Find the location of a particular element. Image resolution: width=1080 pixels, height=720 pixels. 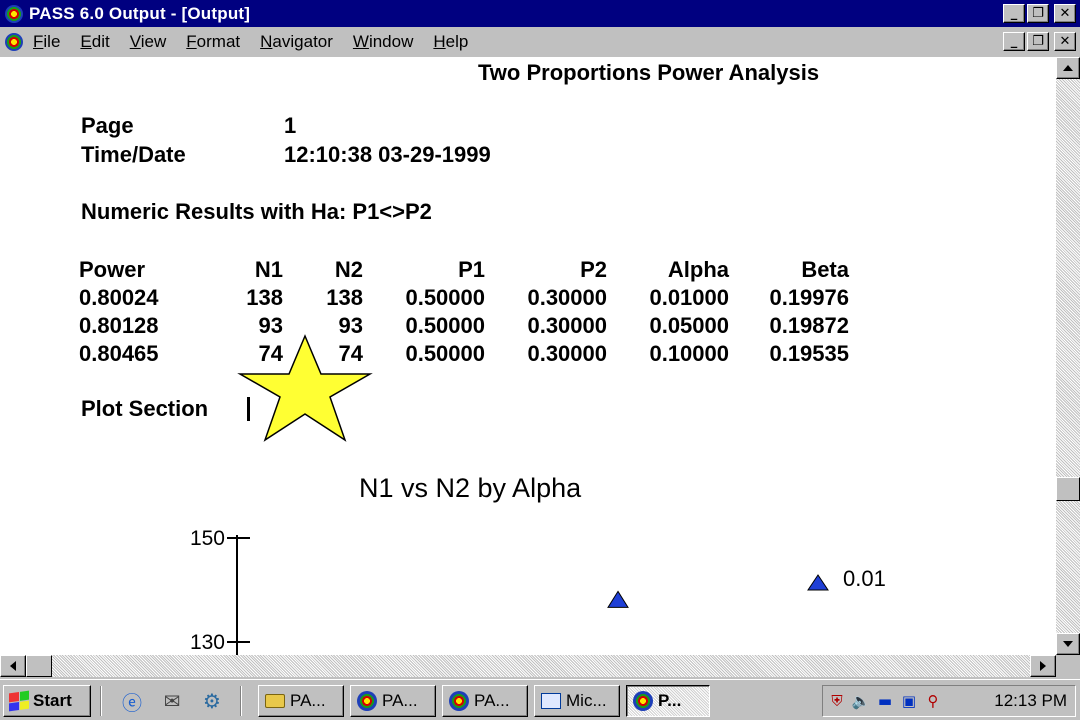

scroll-up-button is located at coordinates (1068, 68).